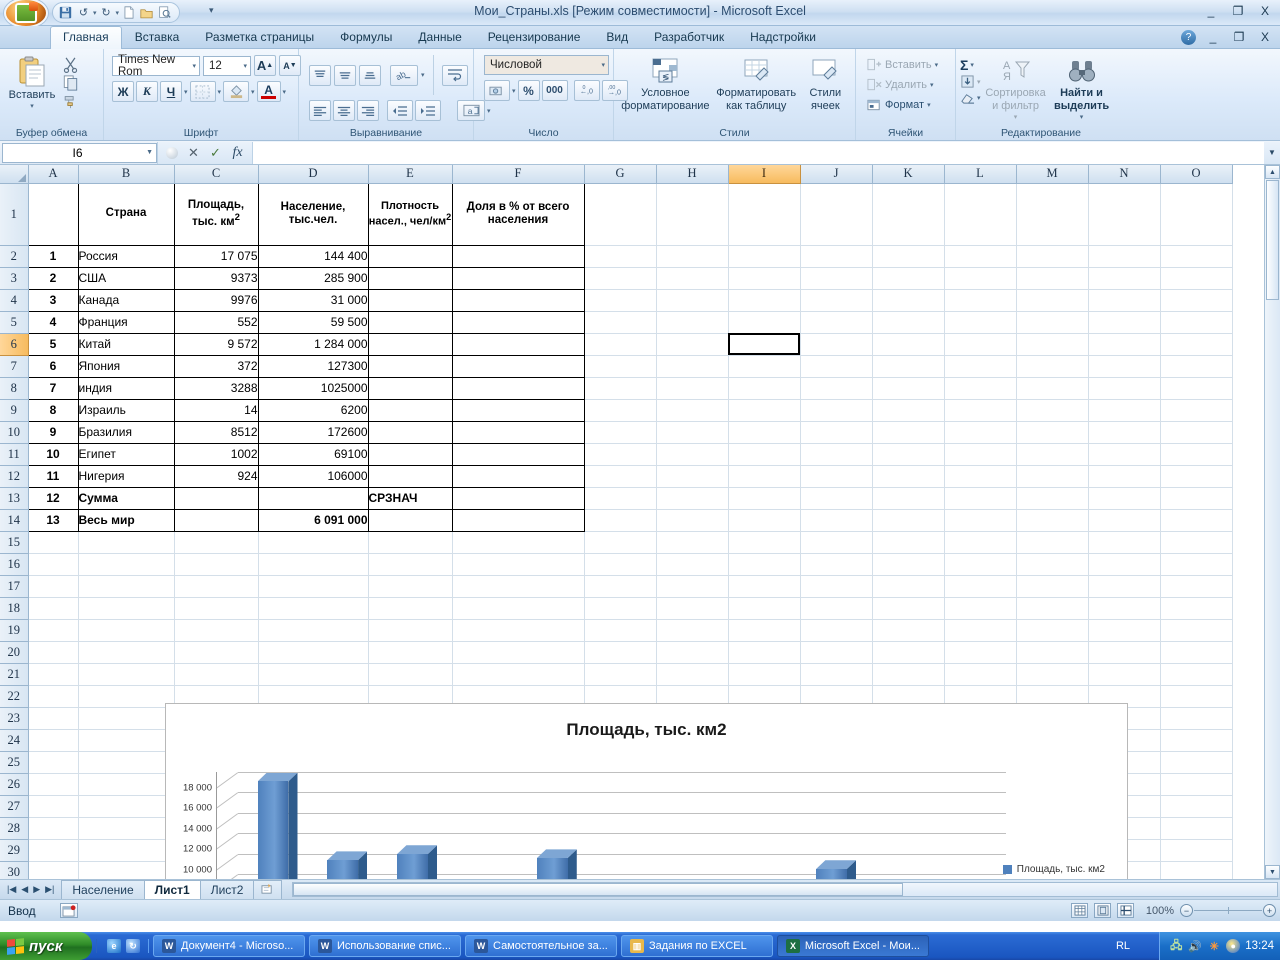 This screenshot has height=960, width=1280. I want to click on cell-D18, so click(313, 608).